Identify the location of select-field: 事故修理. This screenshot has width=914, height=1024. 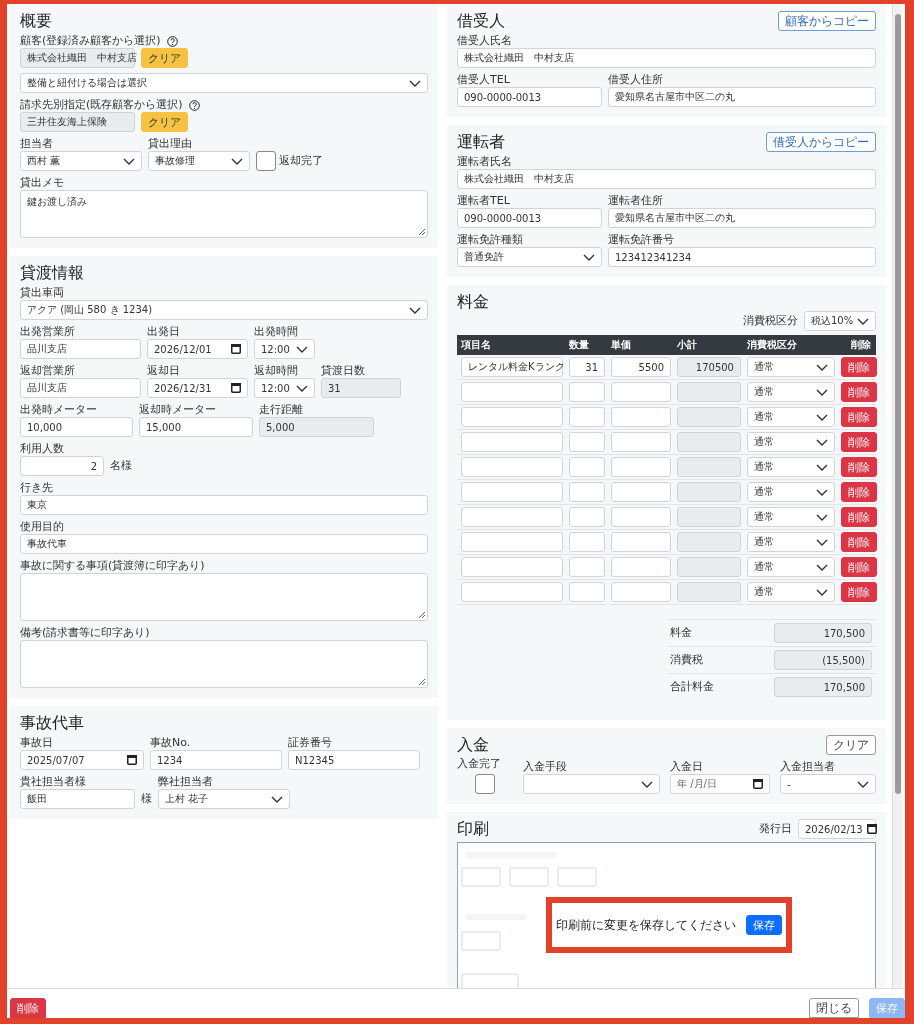
(199, 161).